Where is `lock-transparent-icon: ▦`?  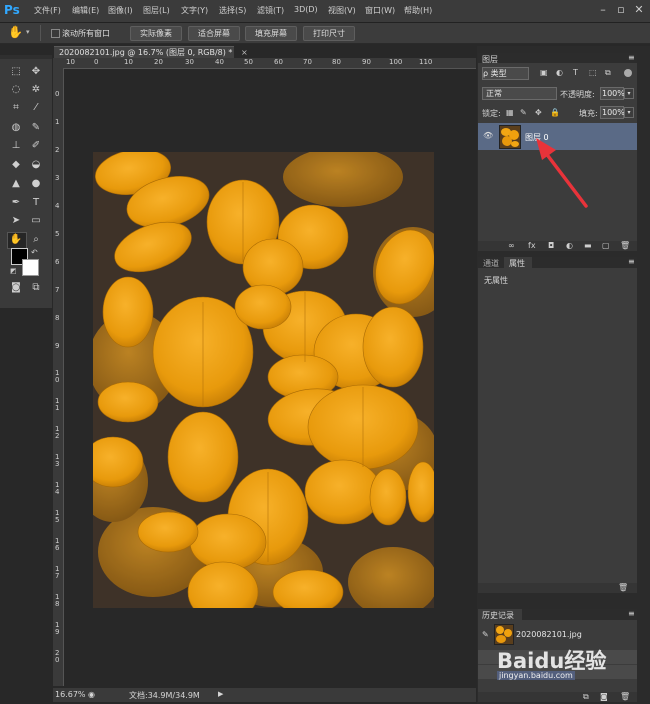
lock-transparent-icon: ▦ is located at coordinates (510, 112).